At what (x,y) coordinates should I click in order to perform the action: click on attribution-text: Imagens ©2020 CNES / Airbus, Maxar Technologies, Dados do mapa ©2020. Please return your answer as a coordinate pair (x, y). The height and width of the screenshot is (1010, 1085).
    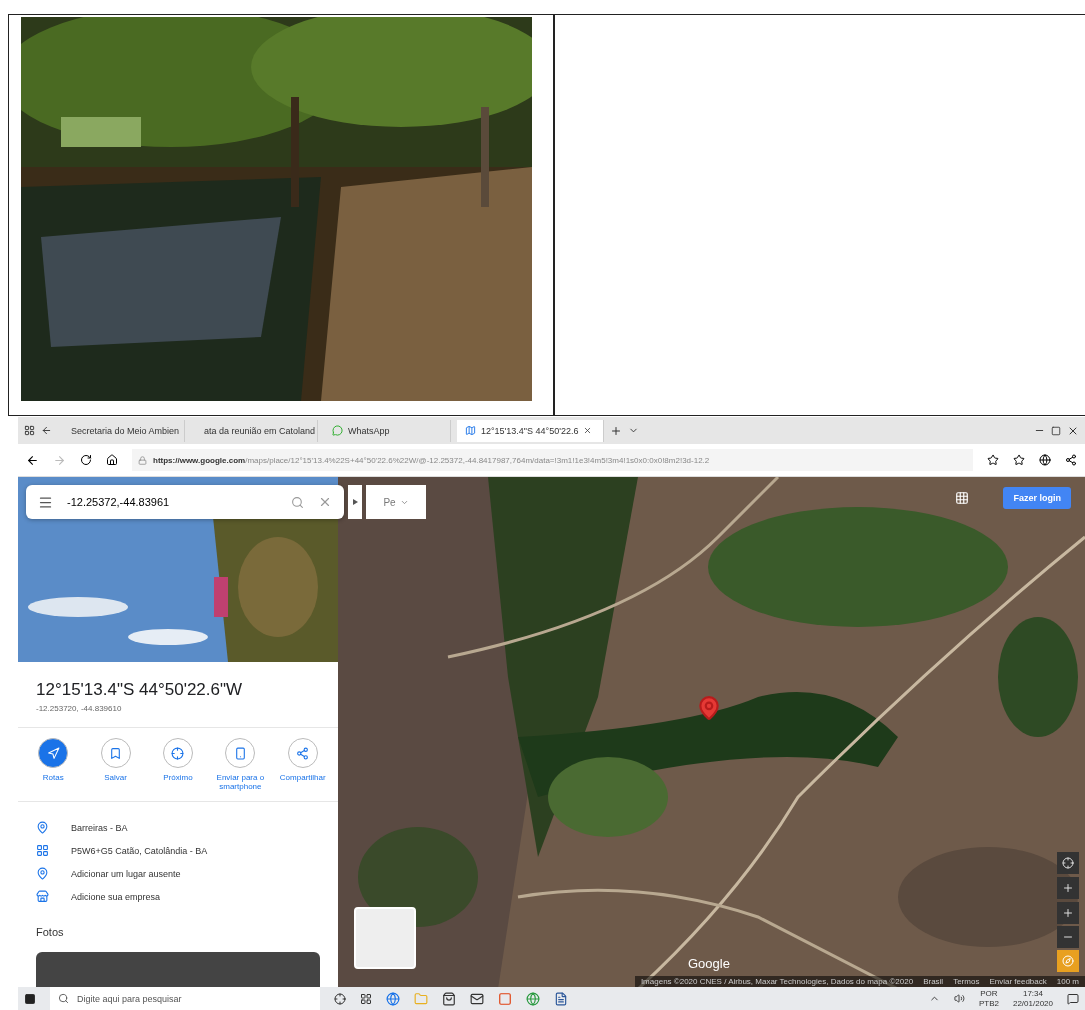
    Looking at the image, I should click on (777, 981).